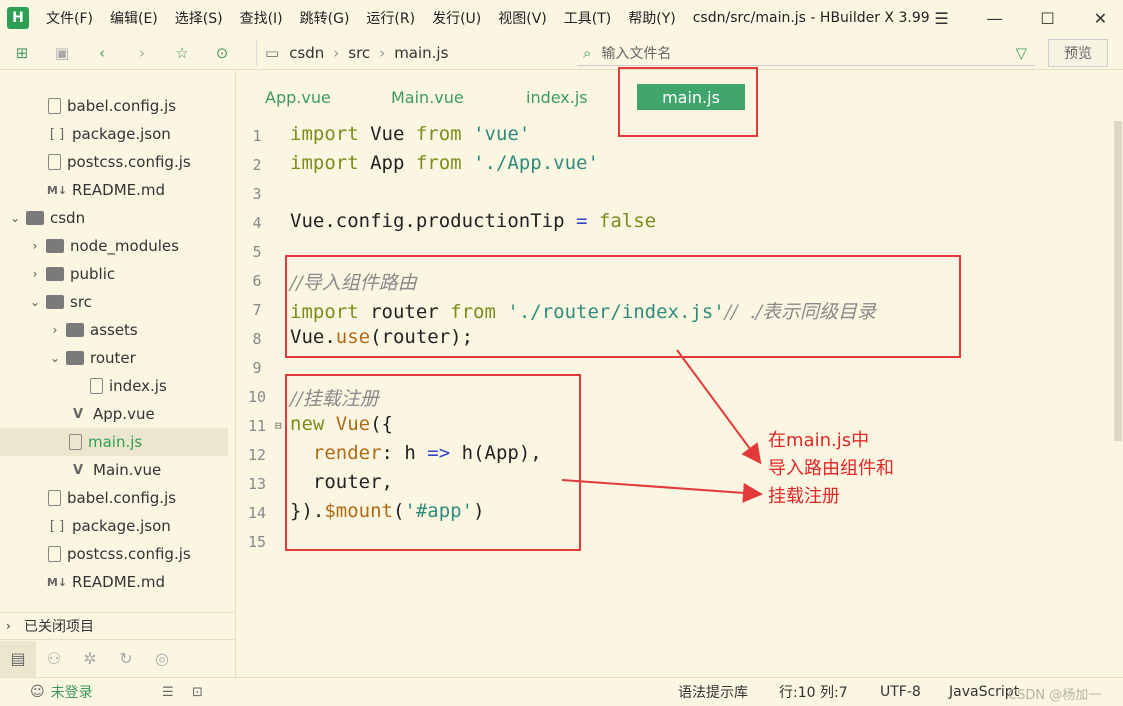 This screenshot has width=1123, height=706. Describe the element at coordinates (390, 18) in the screenshot. I see `menu-run: 运行(R)` at that location.